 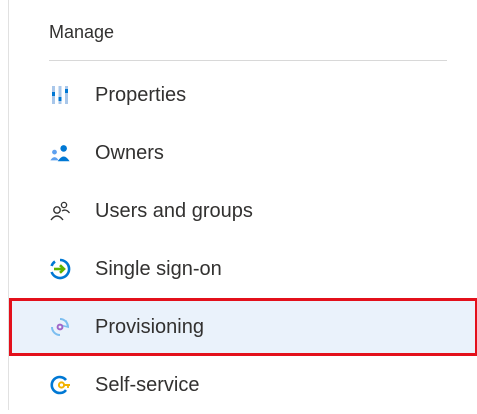 What do you see at coordinates (60, 95) in the screenshot?
I see `properties-icon` at bounding box center [60, 95].